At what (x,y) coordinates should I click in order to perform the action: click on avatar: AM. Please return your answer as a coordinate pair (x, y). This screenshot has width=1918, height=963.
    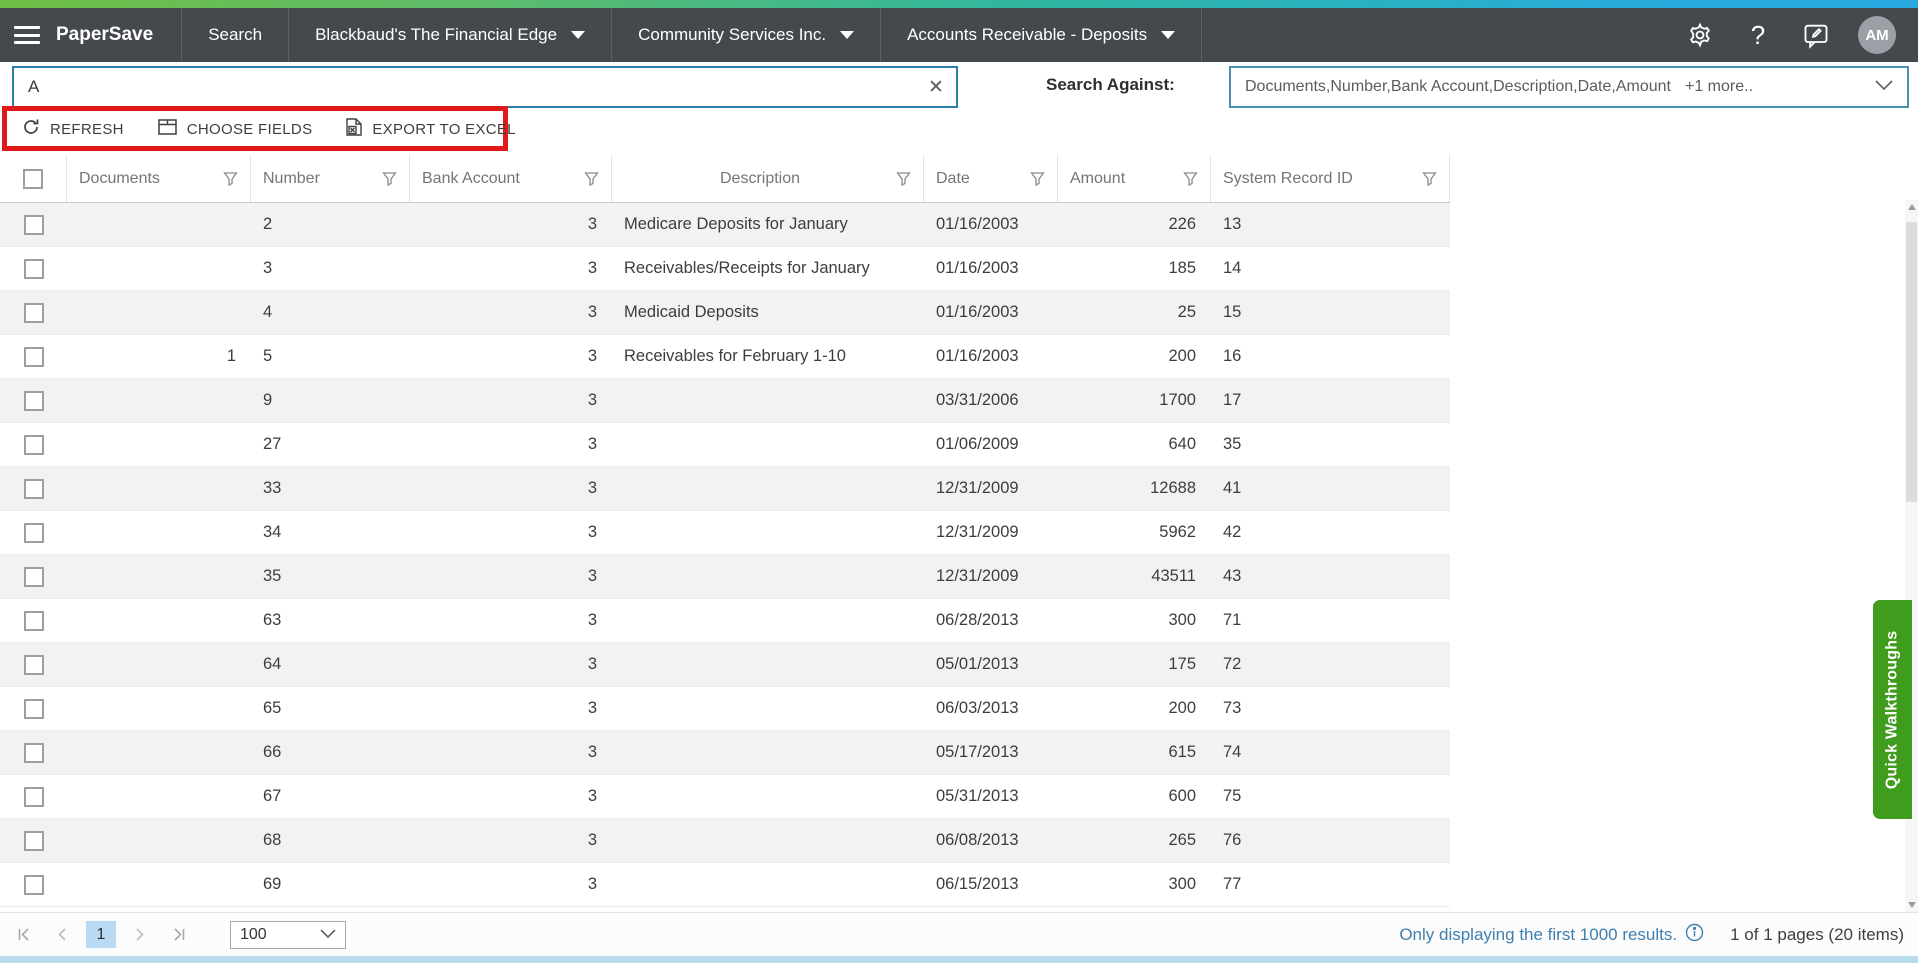
    Looking at the image, I should click on (1877, 35).